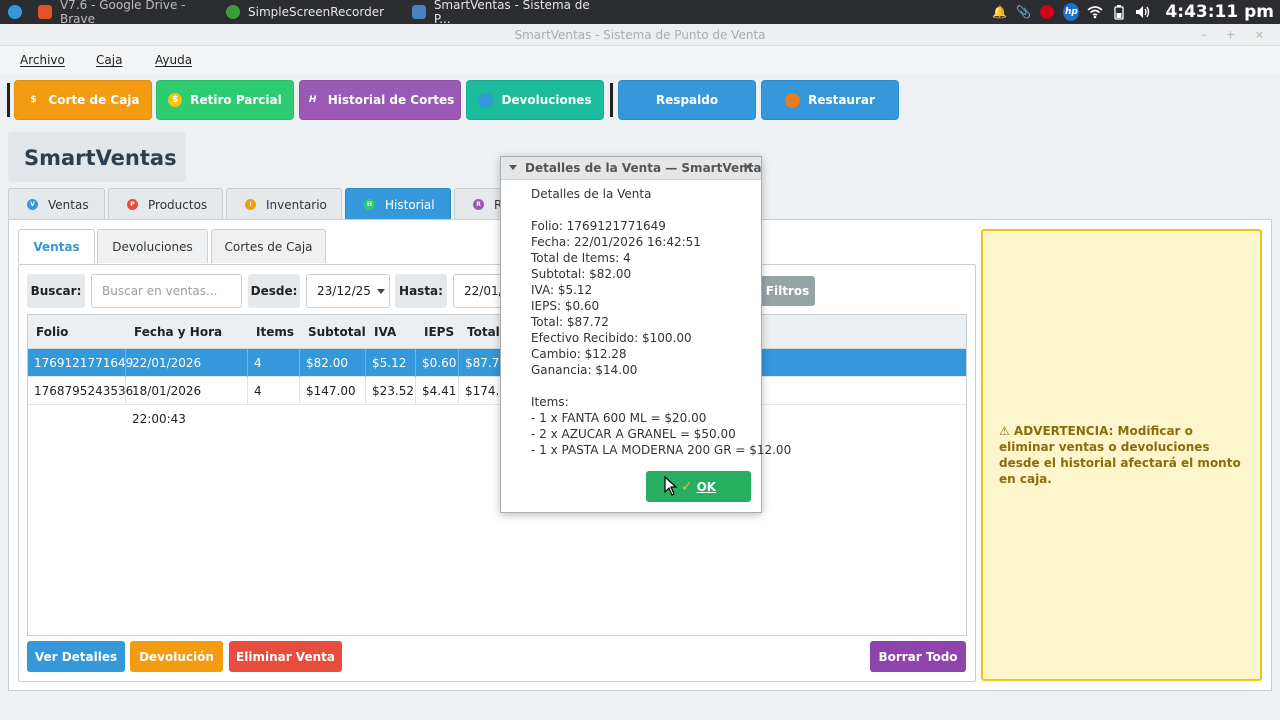 Image resolution: width=1280 pixels, height=720 pixels. Describe the element at coordinates (333, 332) in the screenshot. I see `col-subtotal: Subtotal` at that location.